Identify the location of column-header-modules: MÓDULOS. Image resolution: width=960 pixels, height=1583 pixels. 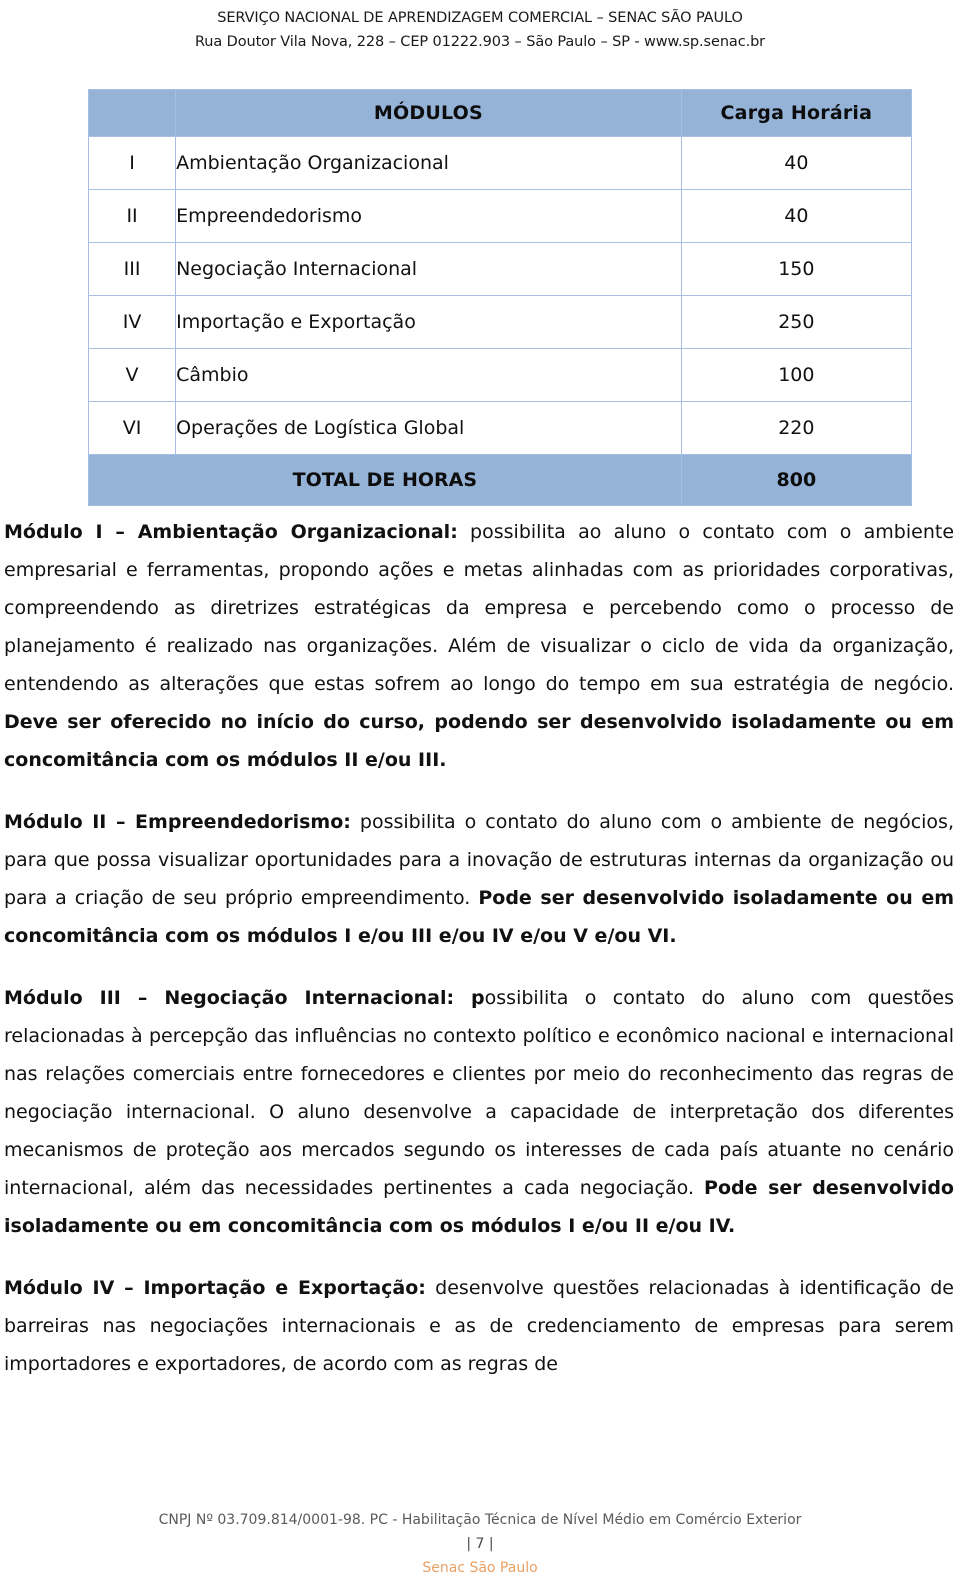
(428, 113).